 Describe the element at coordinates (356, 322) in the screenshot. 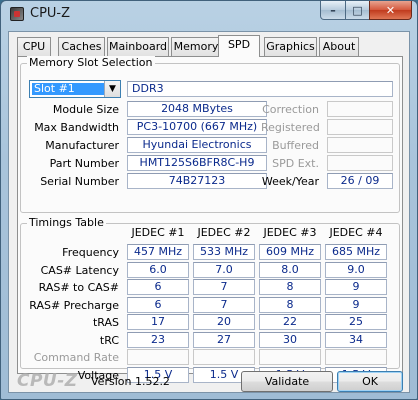

I see `timings-cell: 25` at that location.